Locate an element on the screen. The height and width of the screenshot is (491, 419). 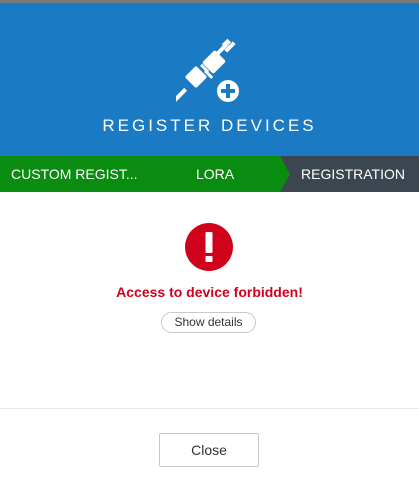
wizard-steps: CUSTOM REGIST... LORA REGISTRATION is located at coordinates (209, 174).